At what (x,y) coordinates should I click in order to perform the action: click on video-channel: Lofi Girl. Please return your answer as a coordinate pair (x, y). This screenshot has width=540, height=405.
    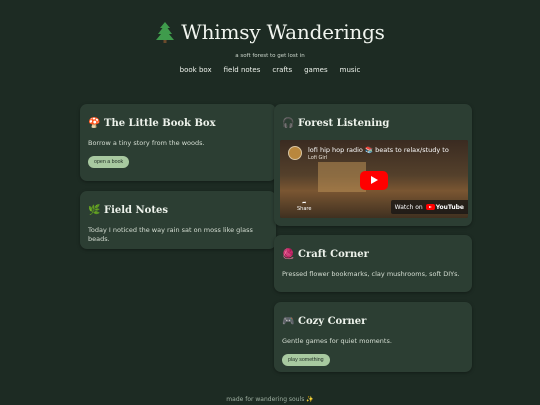
    Looking at the image, I should click on (318, 158).